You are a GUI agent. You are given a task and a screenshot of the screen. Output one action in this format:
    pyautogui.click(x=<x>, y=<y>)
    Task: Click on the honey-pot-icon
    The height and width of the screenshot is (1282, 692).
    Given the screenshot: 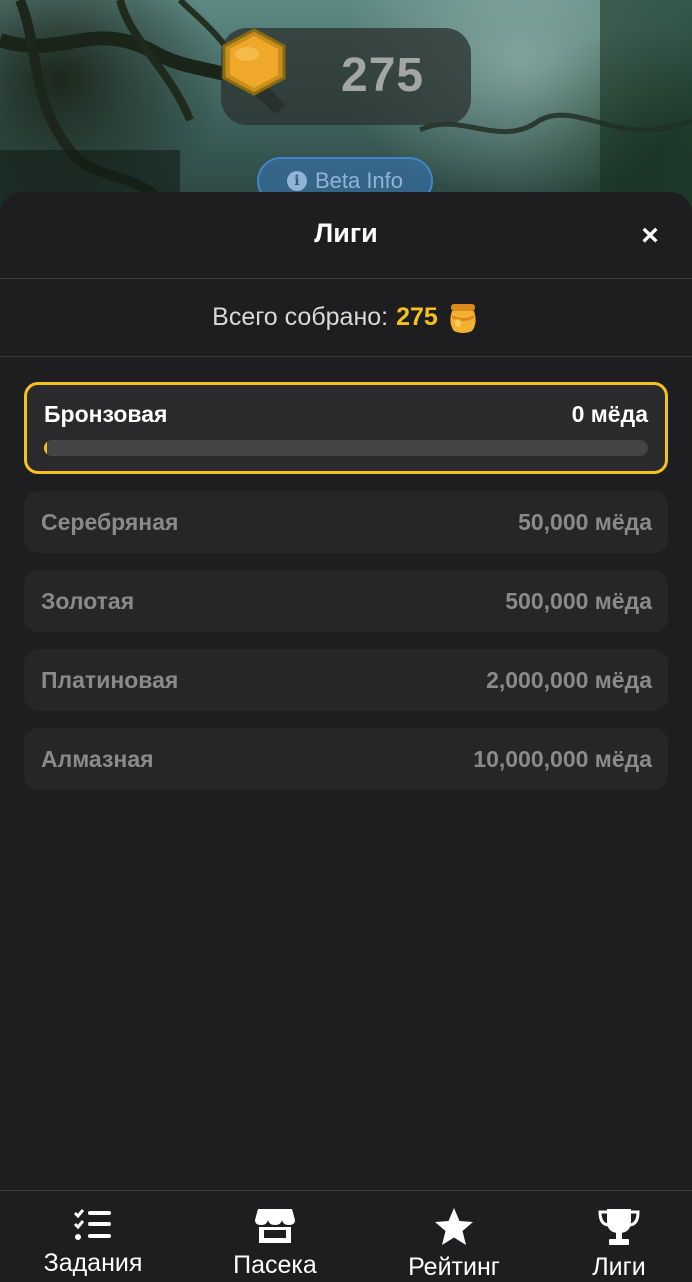 What is the action you would take?
    pyautogui.click(x=463, y=318)
    